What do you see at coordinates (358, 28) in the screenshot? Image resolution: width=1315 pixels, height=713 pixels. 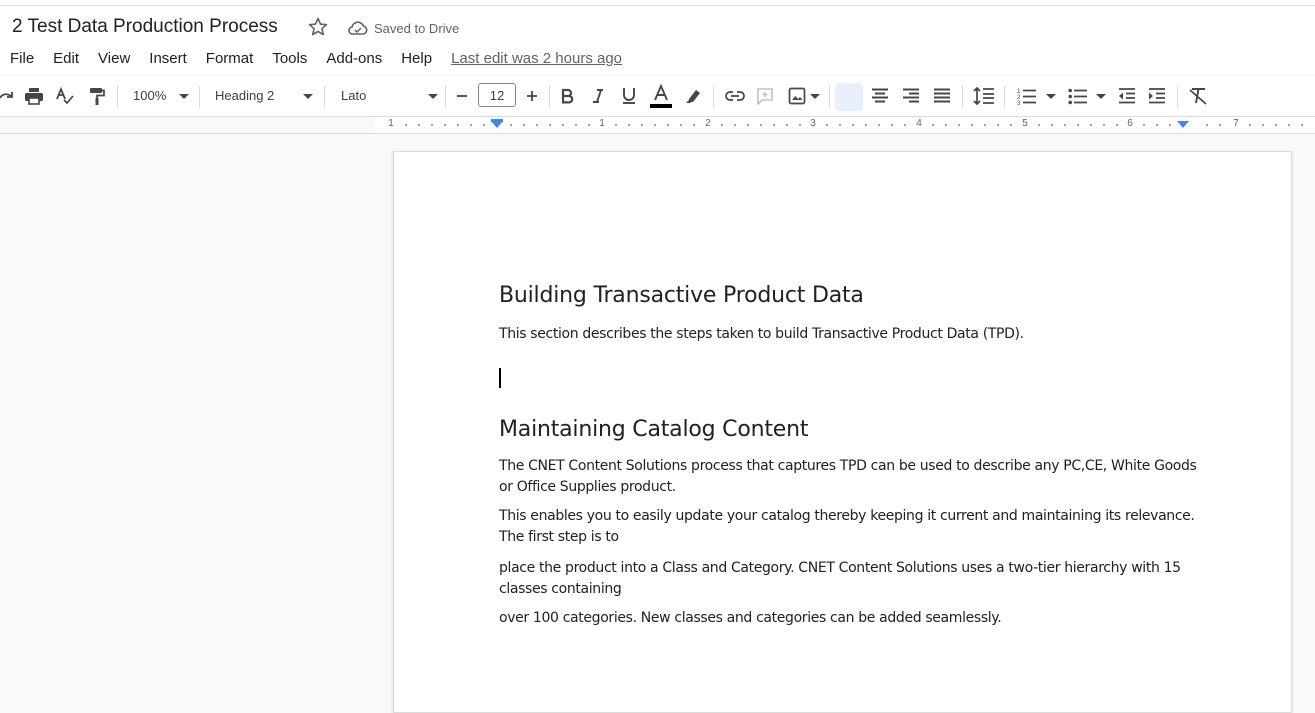 I see `cloud-saved-icon` at bounding box center [358, 28].